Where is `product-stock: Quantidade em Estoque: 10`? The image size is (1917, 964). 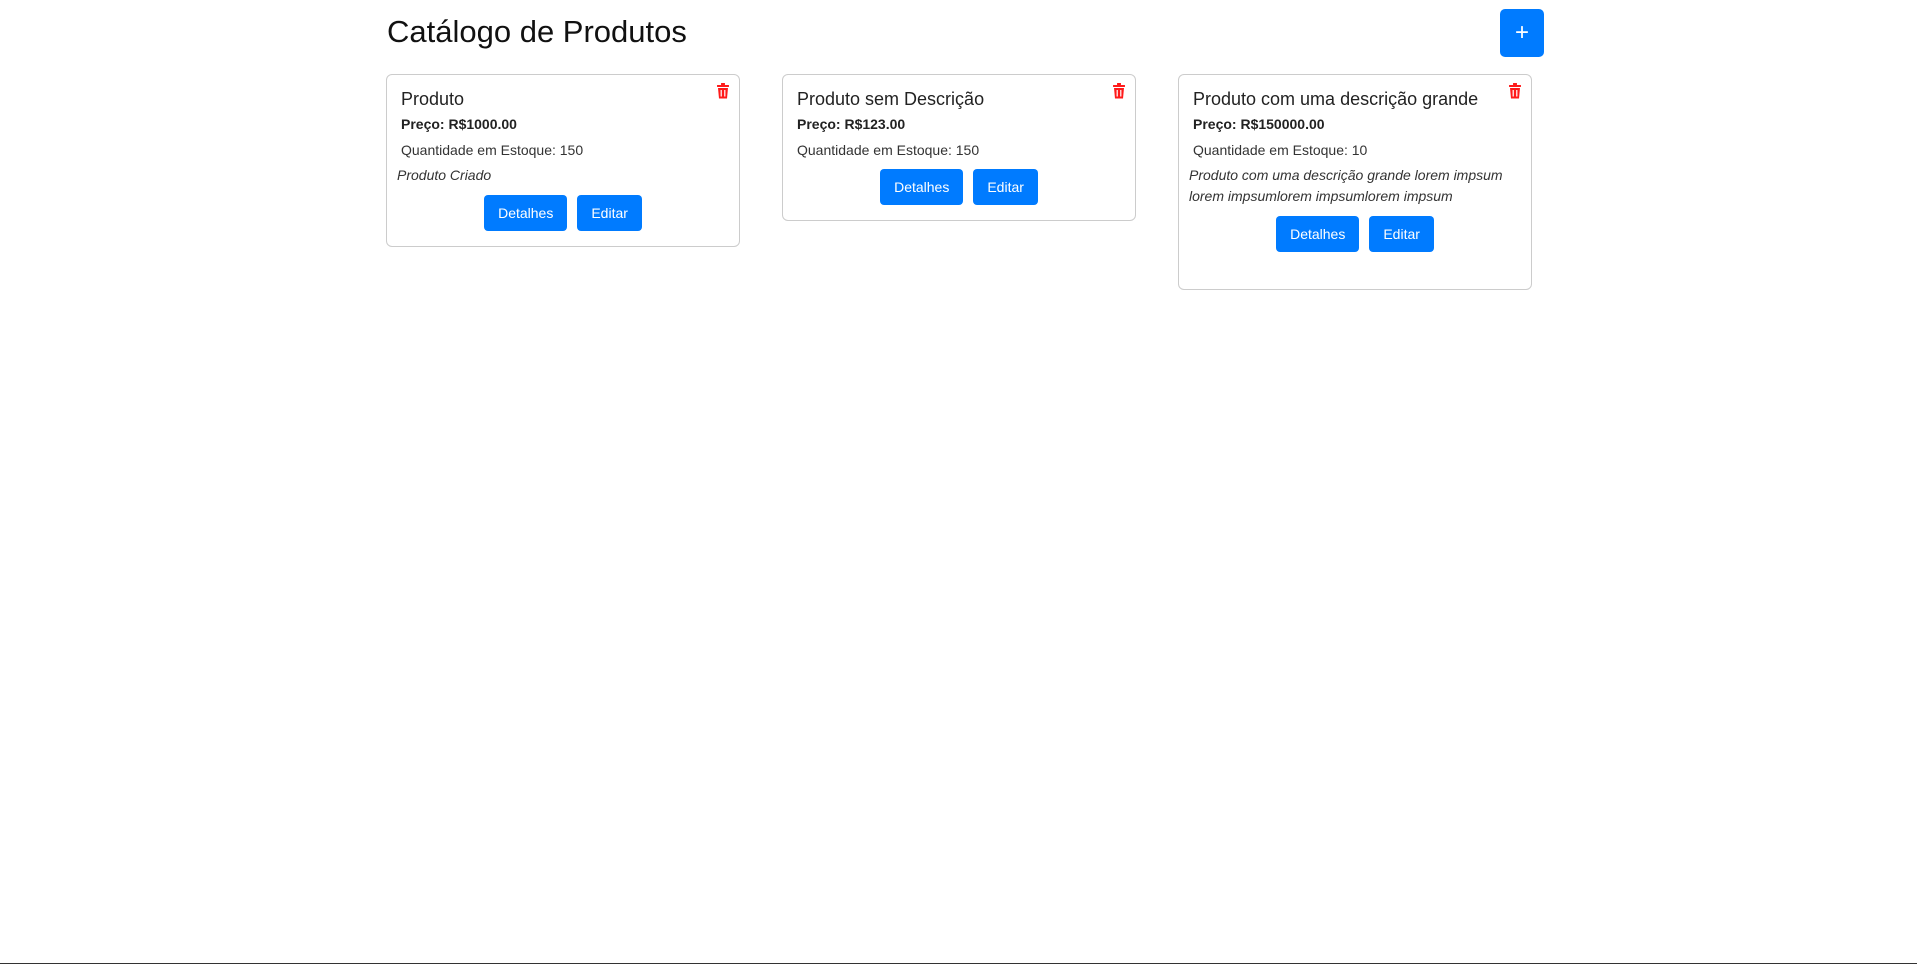
product-stock: Quantidade em Estoque: 10 is located at coordinates (1280, 150).